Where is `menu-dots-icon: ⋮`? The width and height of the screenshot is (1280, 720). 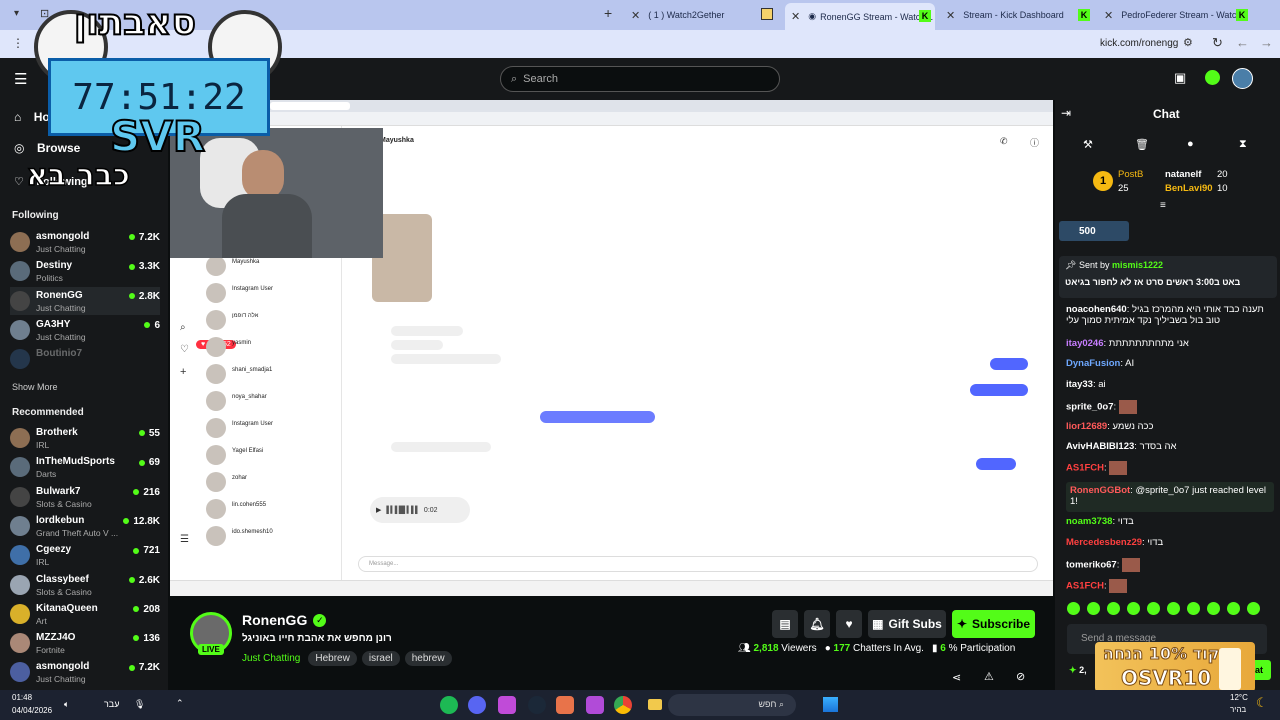 menu-dots-icon: ⋮ is located at coordinates (18, 43).